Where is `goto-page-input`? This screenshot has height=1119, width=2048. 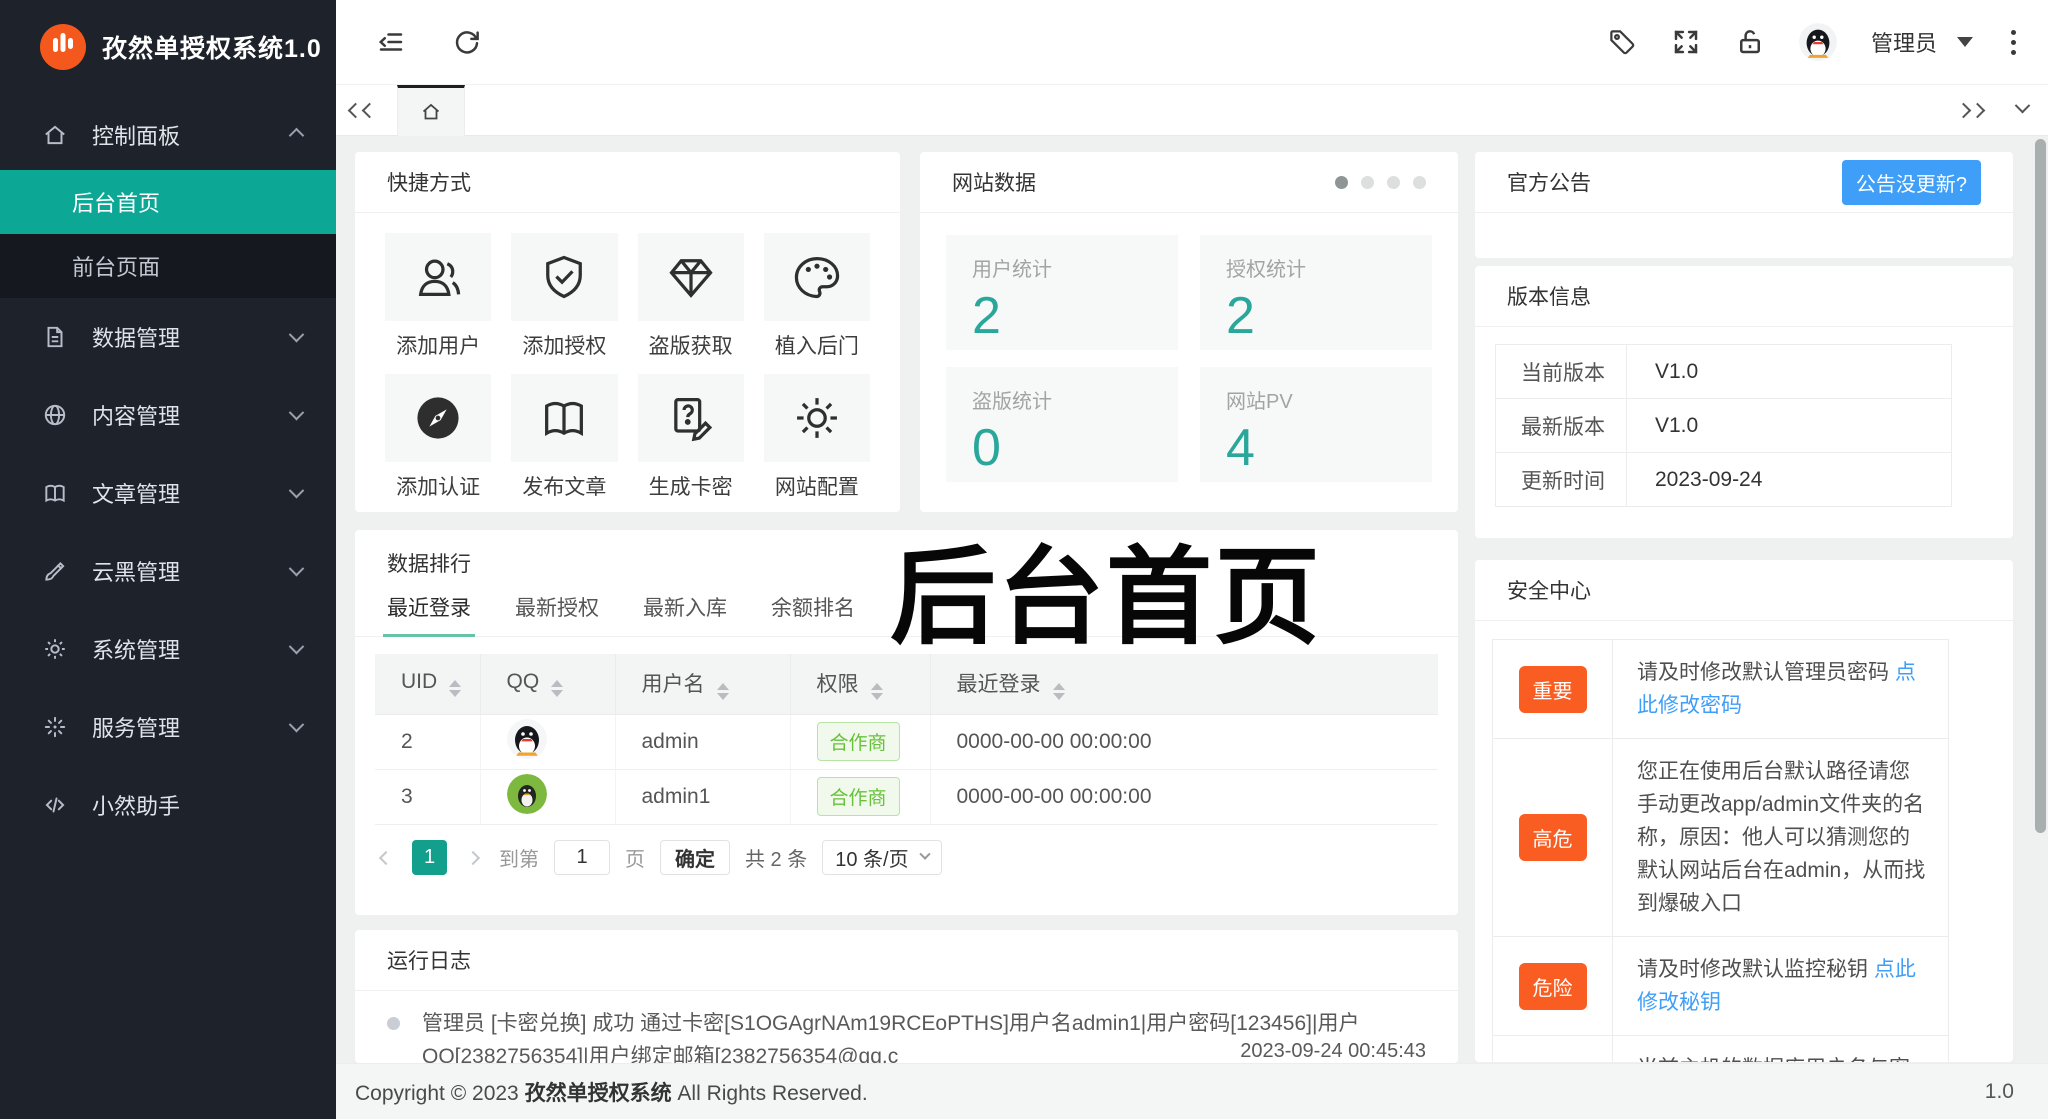 goto-page-input is located at coordinates (582, 857).